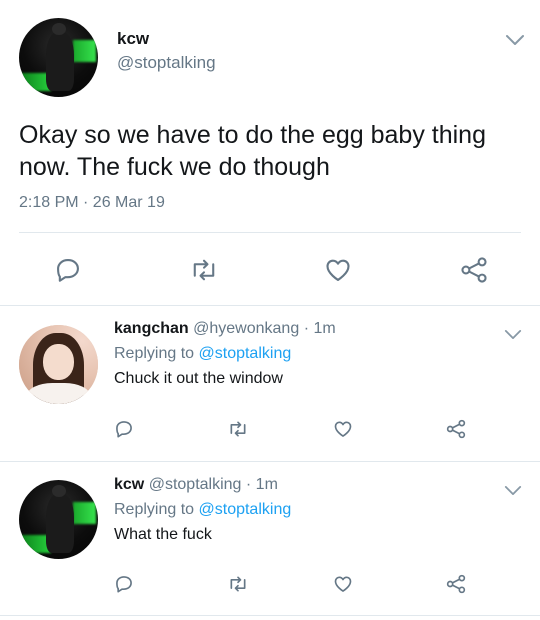  Describe the element at coordinates (246, 328) in the screenshot. I see `user-handle: @hyewonkang` at that location.